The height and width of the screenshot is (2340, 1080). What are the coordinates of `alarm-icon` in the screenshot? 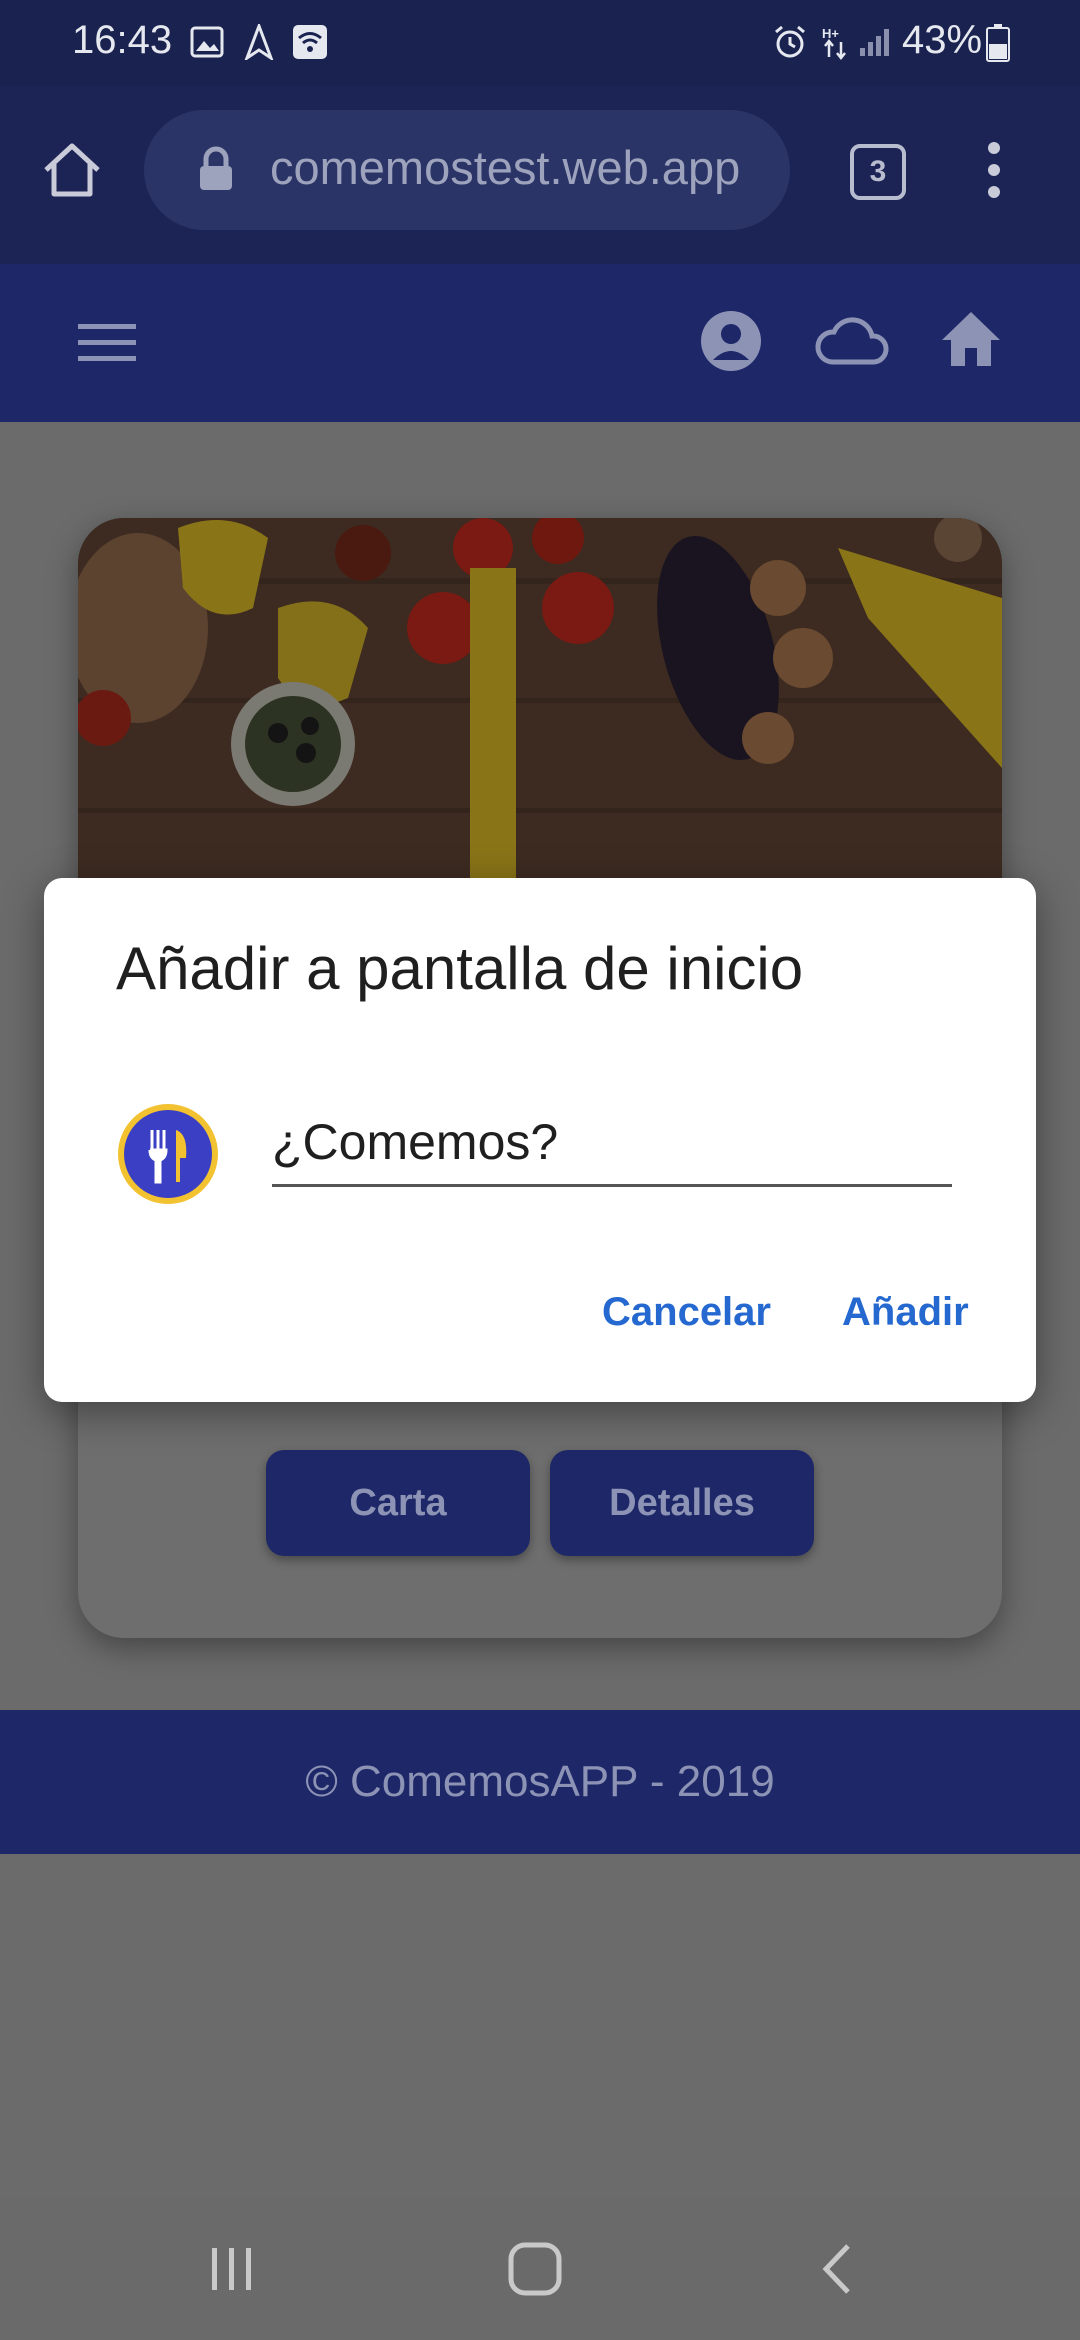 It's located at (790, 42).